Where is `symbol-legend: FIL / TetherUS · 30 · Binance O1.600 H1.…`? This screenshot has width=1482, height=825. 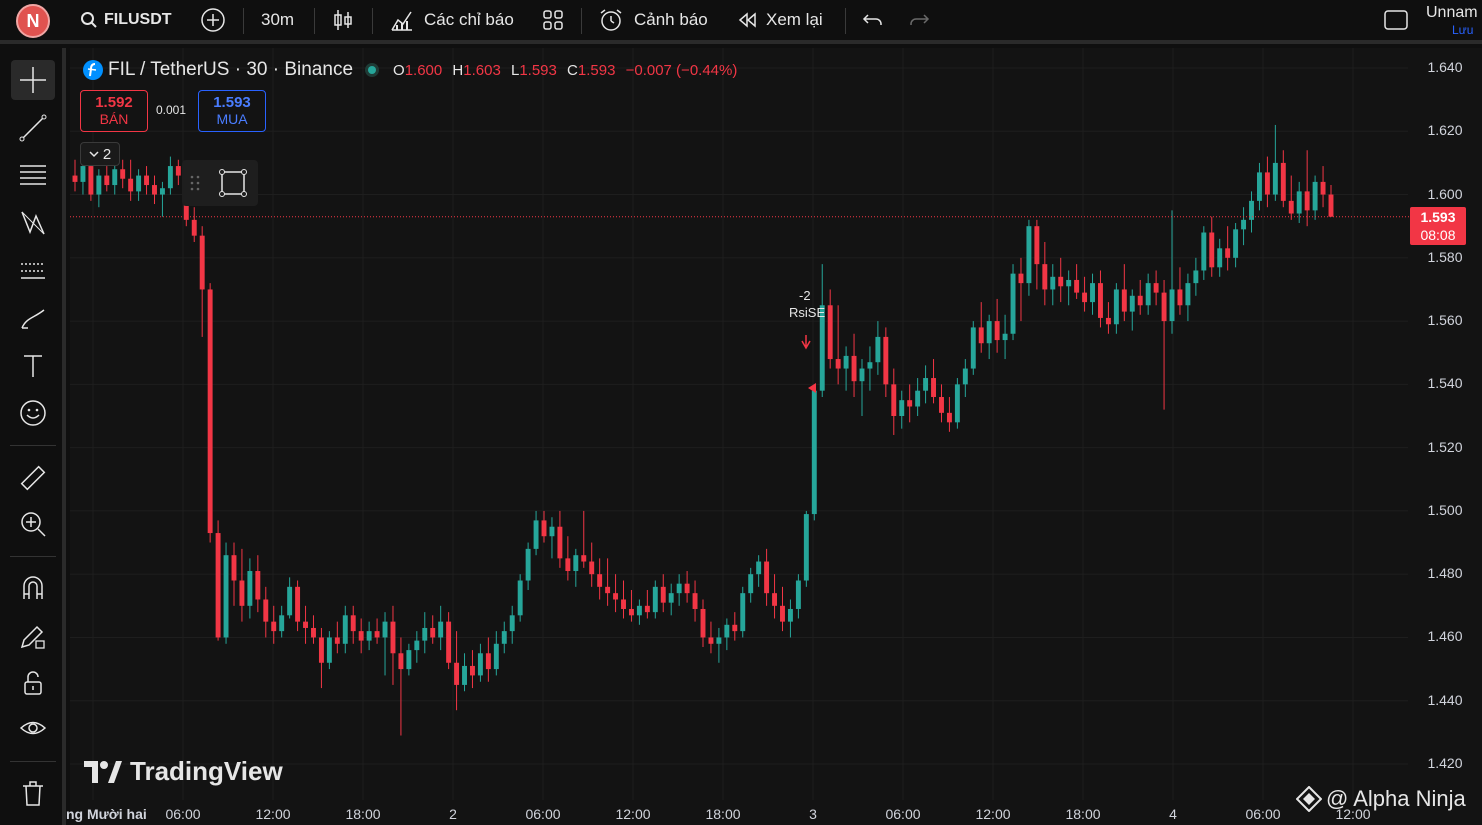
symbol-legend: FIL / TetherUS · 30 · Binance O1.600 H1.… is located at coordinates (409, 70).